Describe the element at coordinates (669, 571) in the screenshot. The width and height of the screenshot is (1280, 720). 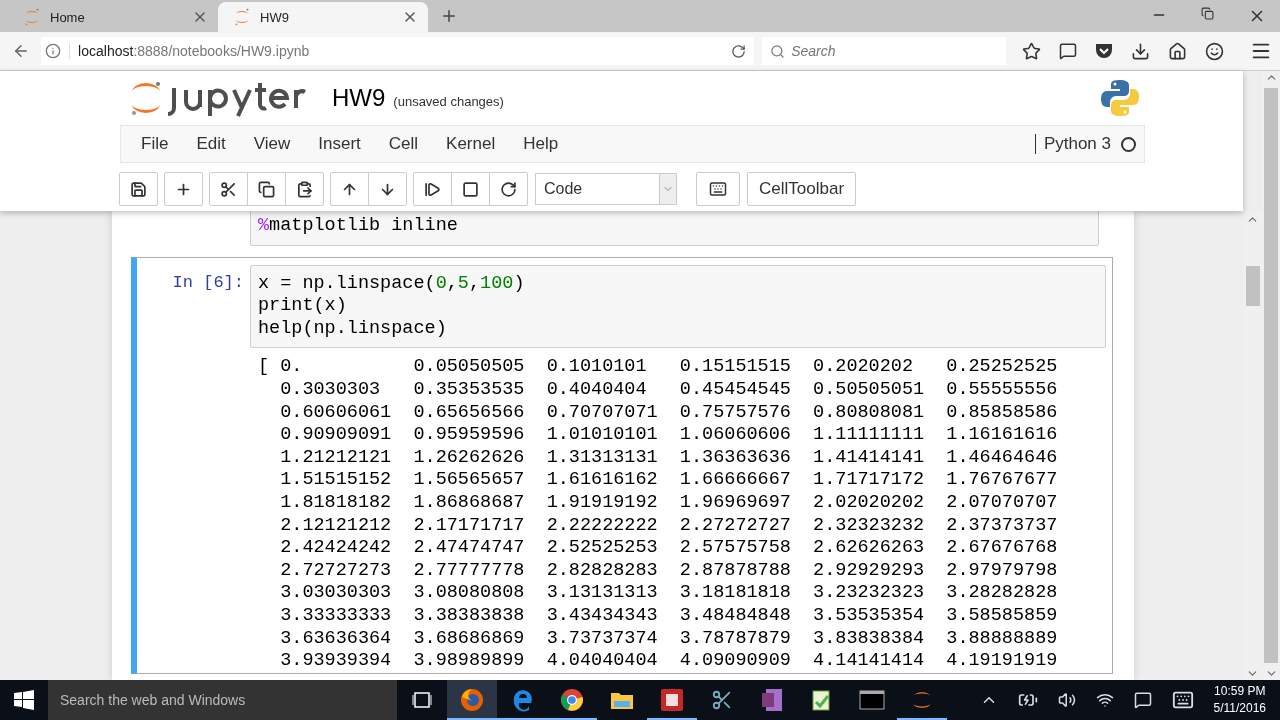
I see `output-line: 2.72727273 2.77777778 2.82828283 2.87878788 2.92929293 2.97979798` at that location.